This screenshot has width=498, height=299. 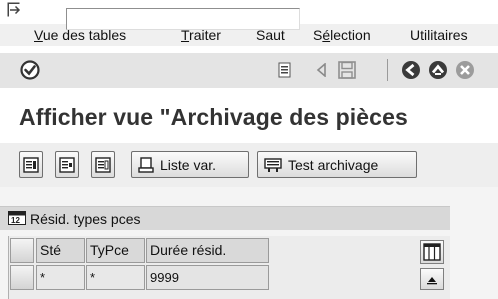 What do you see at coordinates (115, 277) in the screenshot?
I see `table-cell-typce: *` at bounding box center [115, 277].